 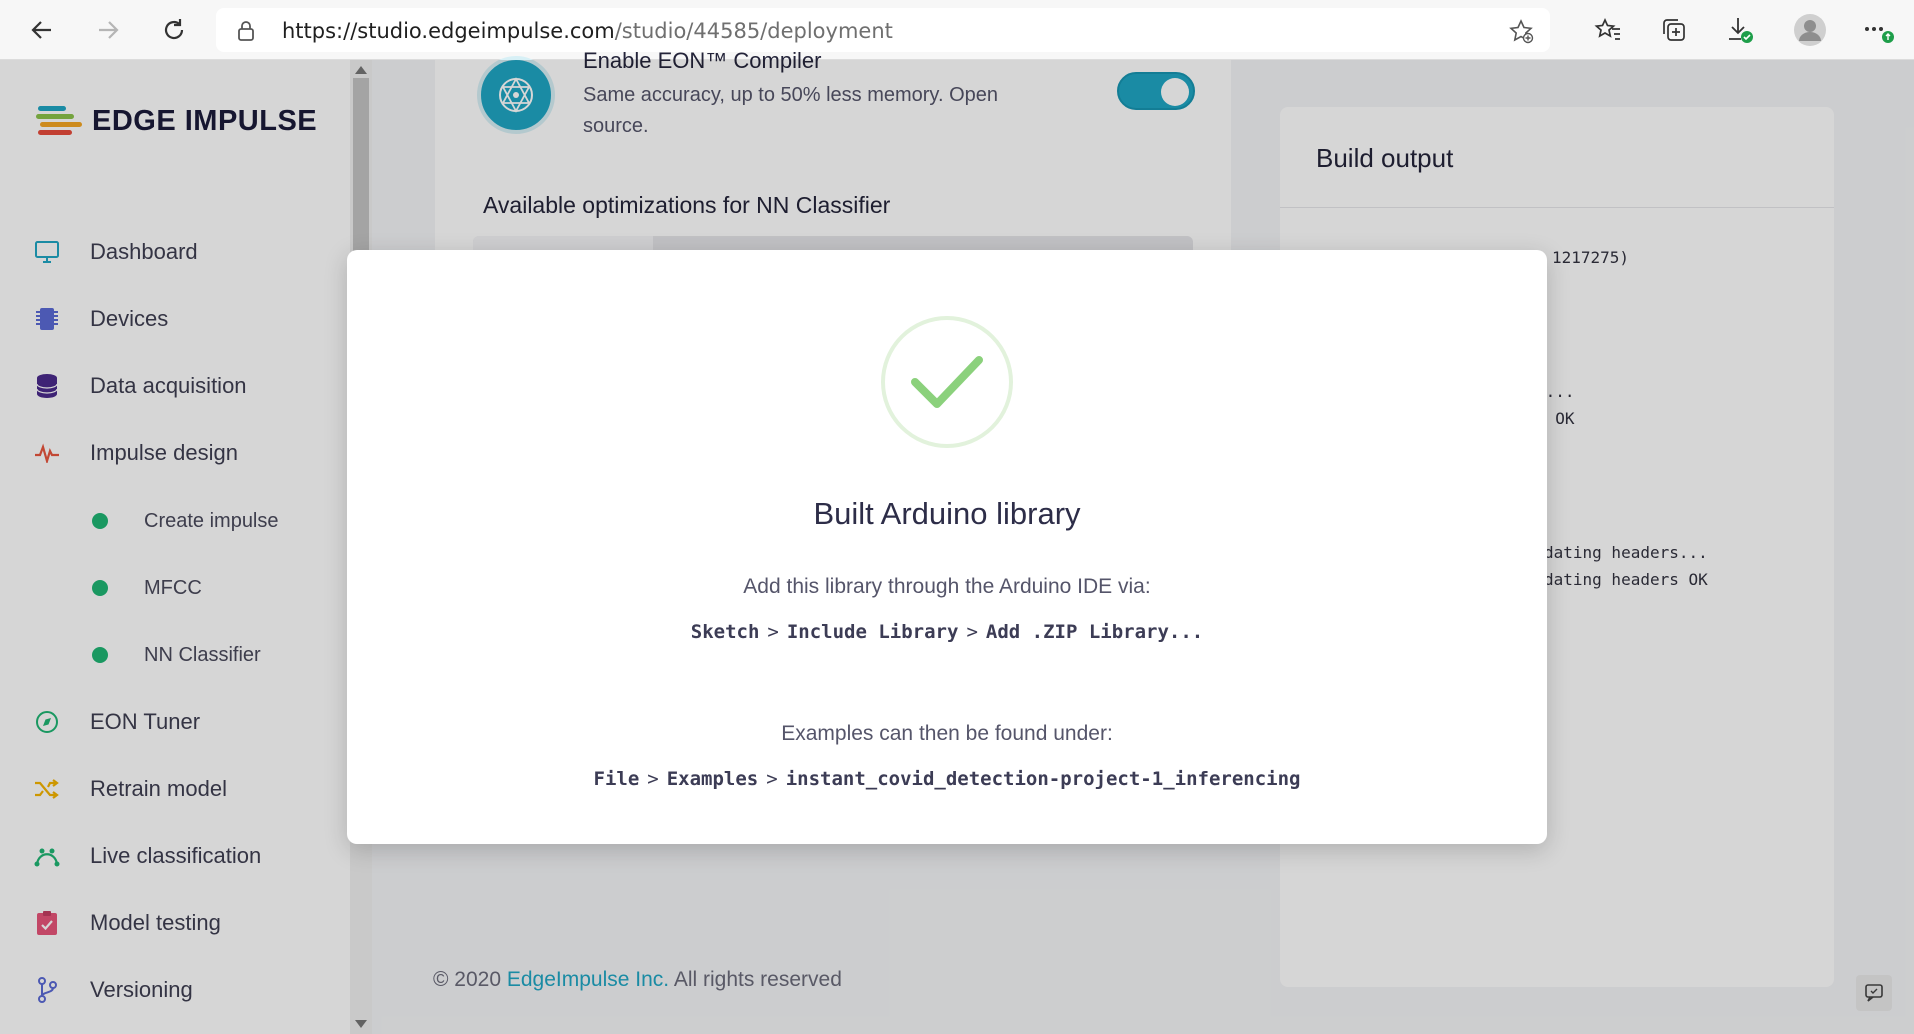 I want to click on avatar-icon, so click(x=1810, y=30).